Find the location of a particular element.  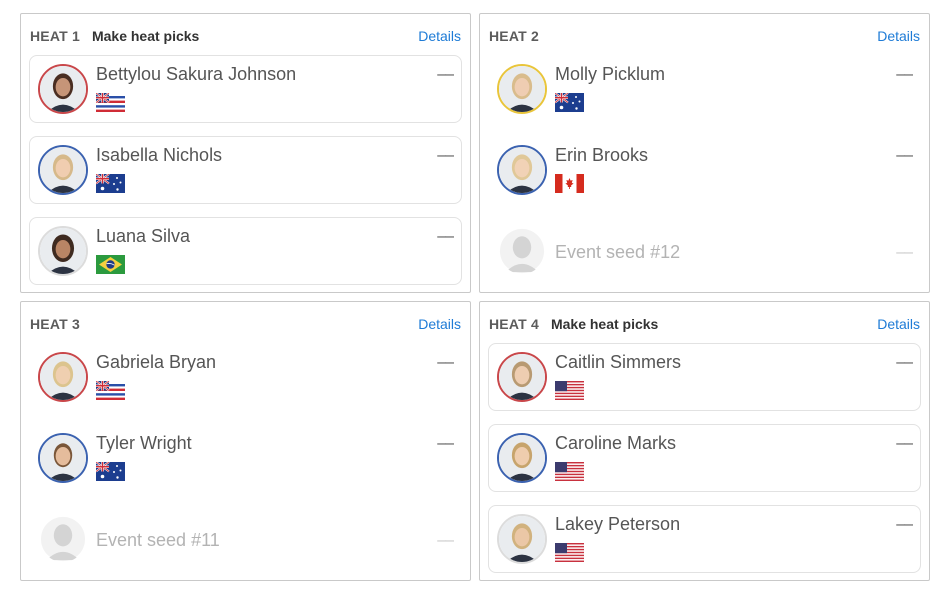

heat-label: HEAT 2 is located at coordinates (514, 36).